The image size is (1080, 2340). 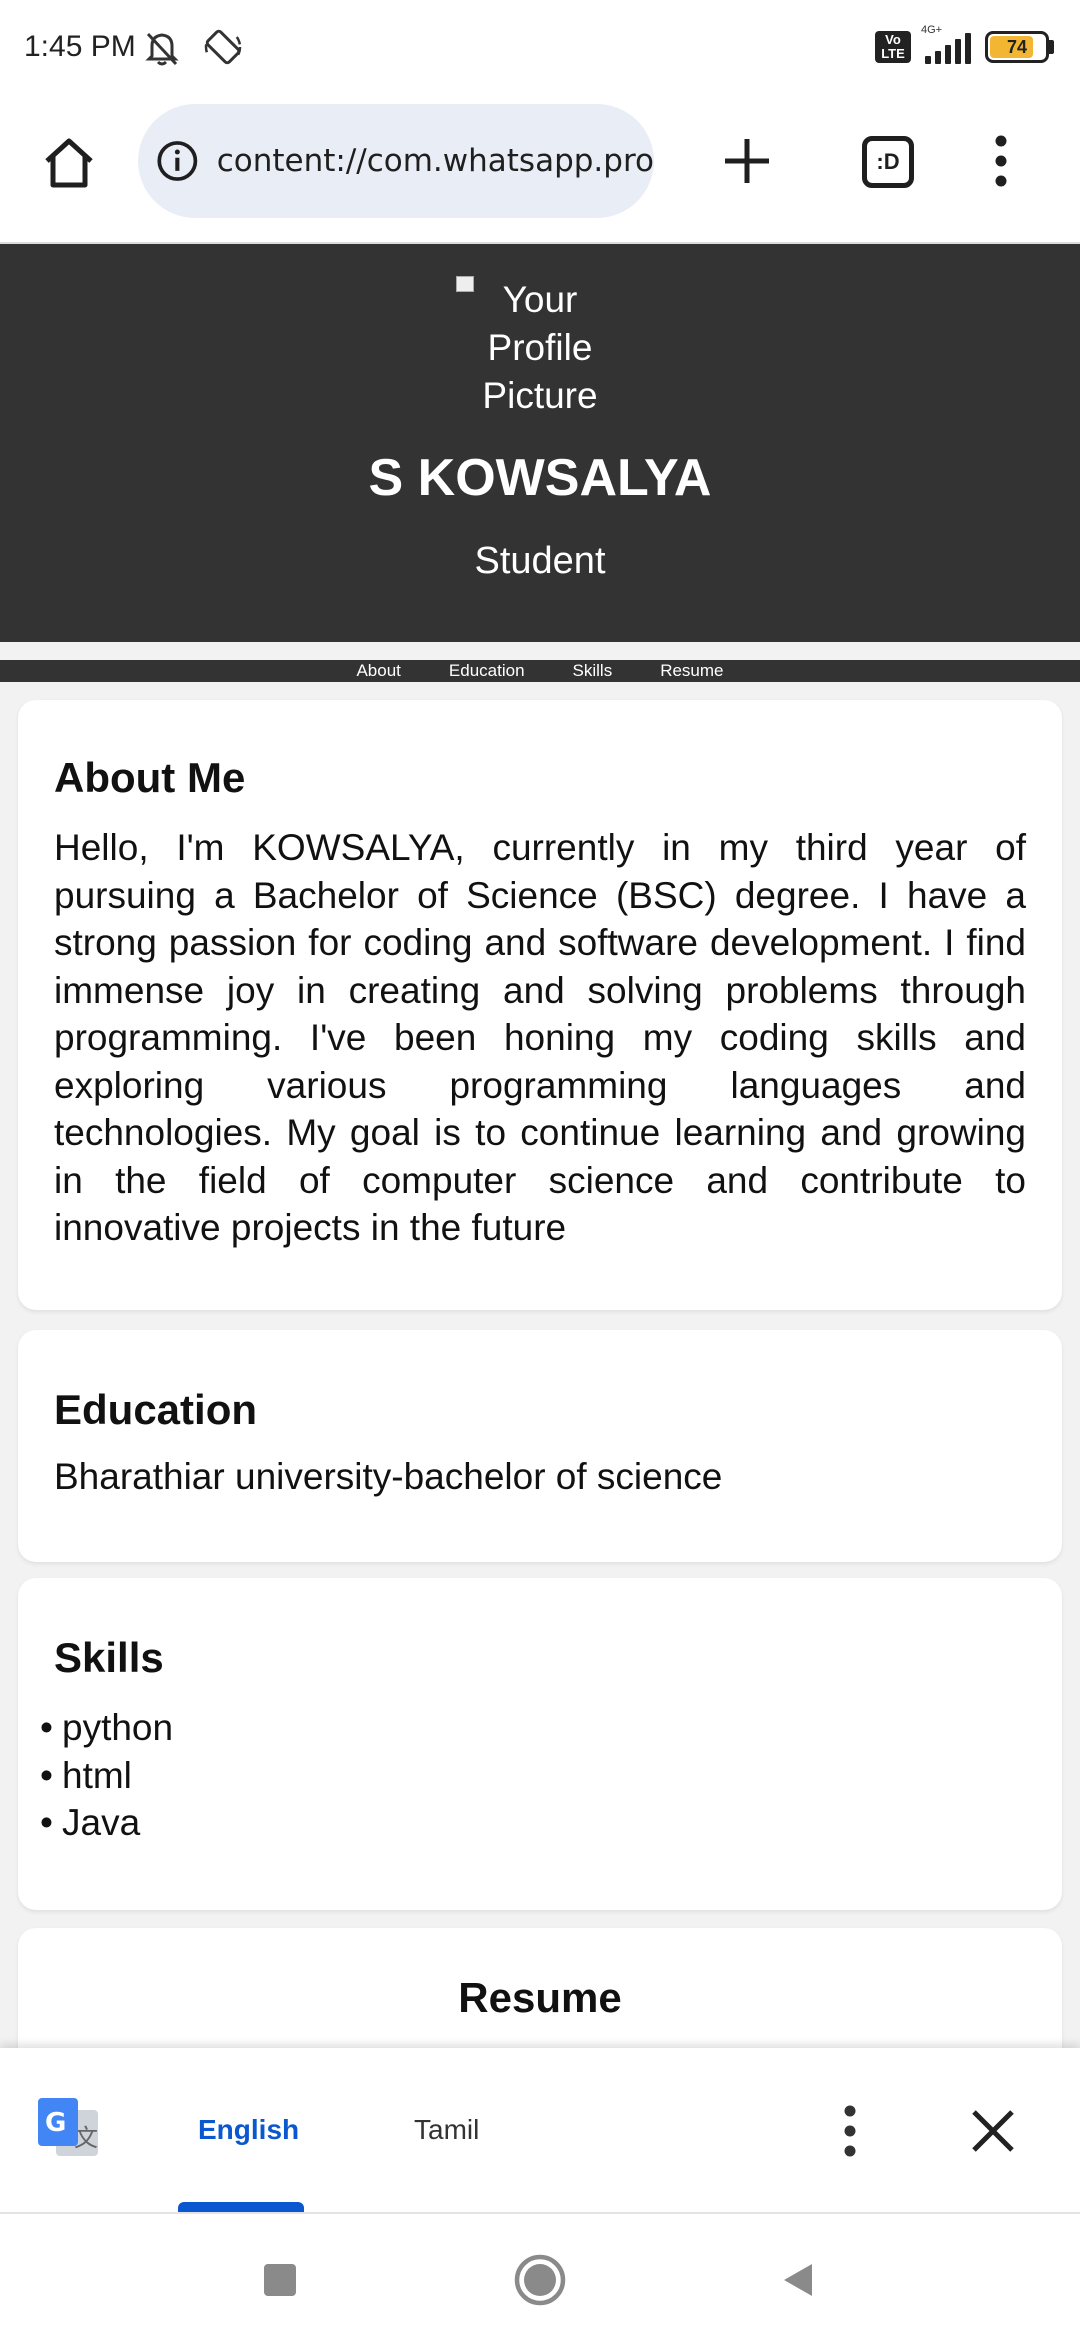 I want to click on browser-menu-button, so click(x=1001, y=161).